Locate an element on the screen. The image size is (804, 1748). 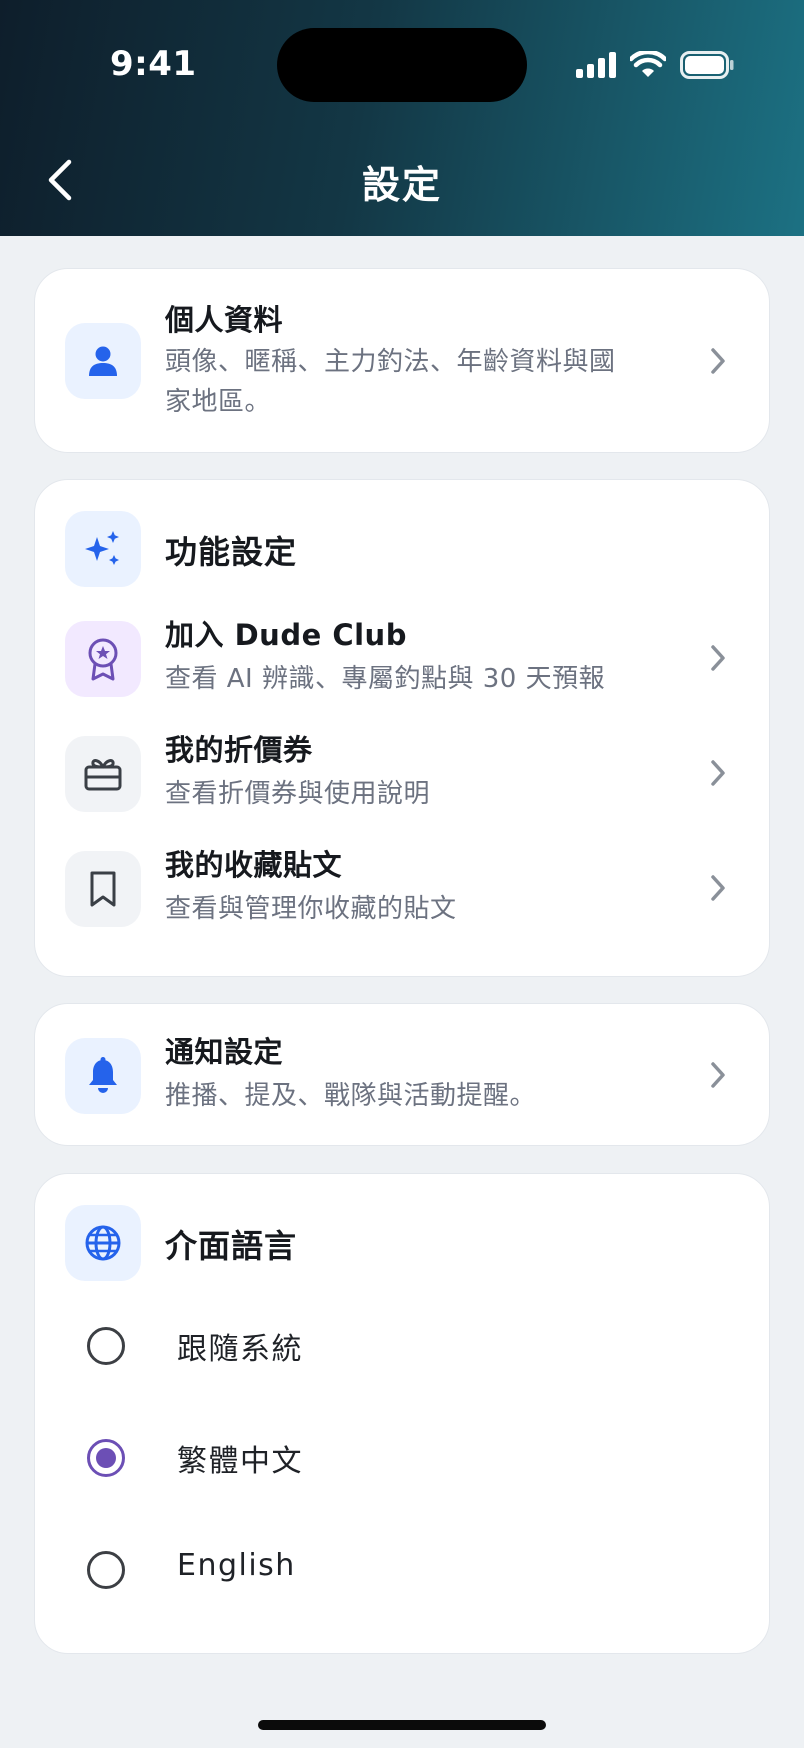
language-option-label: English is located at coordinates (236, 1565).